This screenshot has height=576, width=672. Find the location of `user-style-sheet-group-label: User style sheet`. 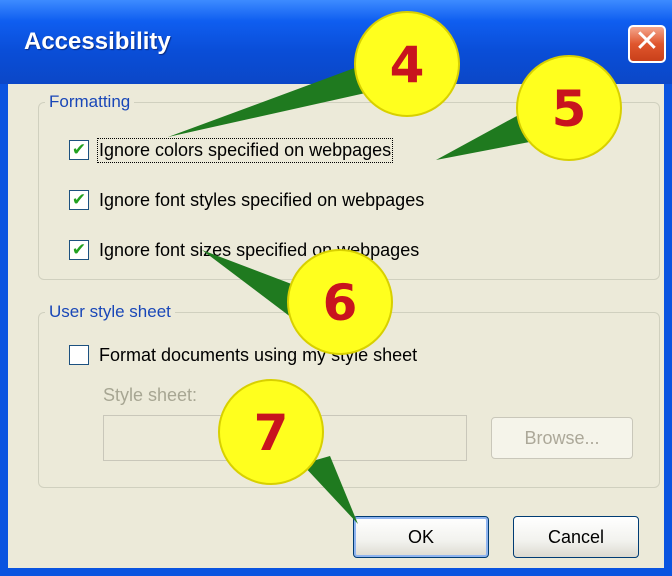

user-style-sheet-group-label: User style sheet is located at coordinates (110, 312).